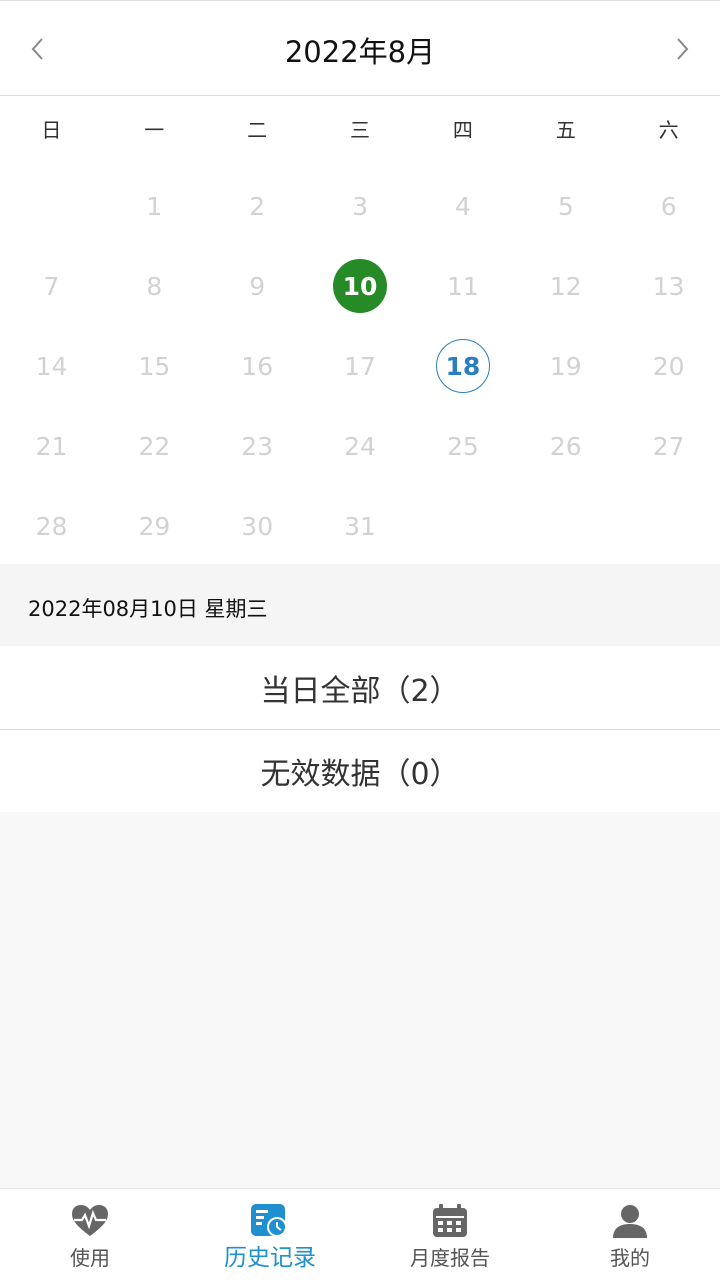 The image size is (720, 1280). What do you see at coordinates (668, 130) in the screenshot?
I see `weekday-label: 六` at bounding box center [668, 130].